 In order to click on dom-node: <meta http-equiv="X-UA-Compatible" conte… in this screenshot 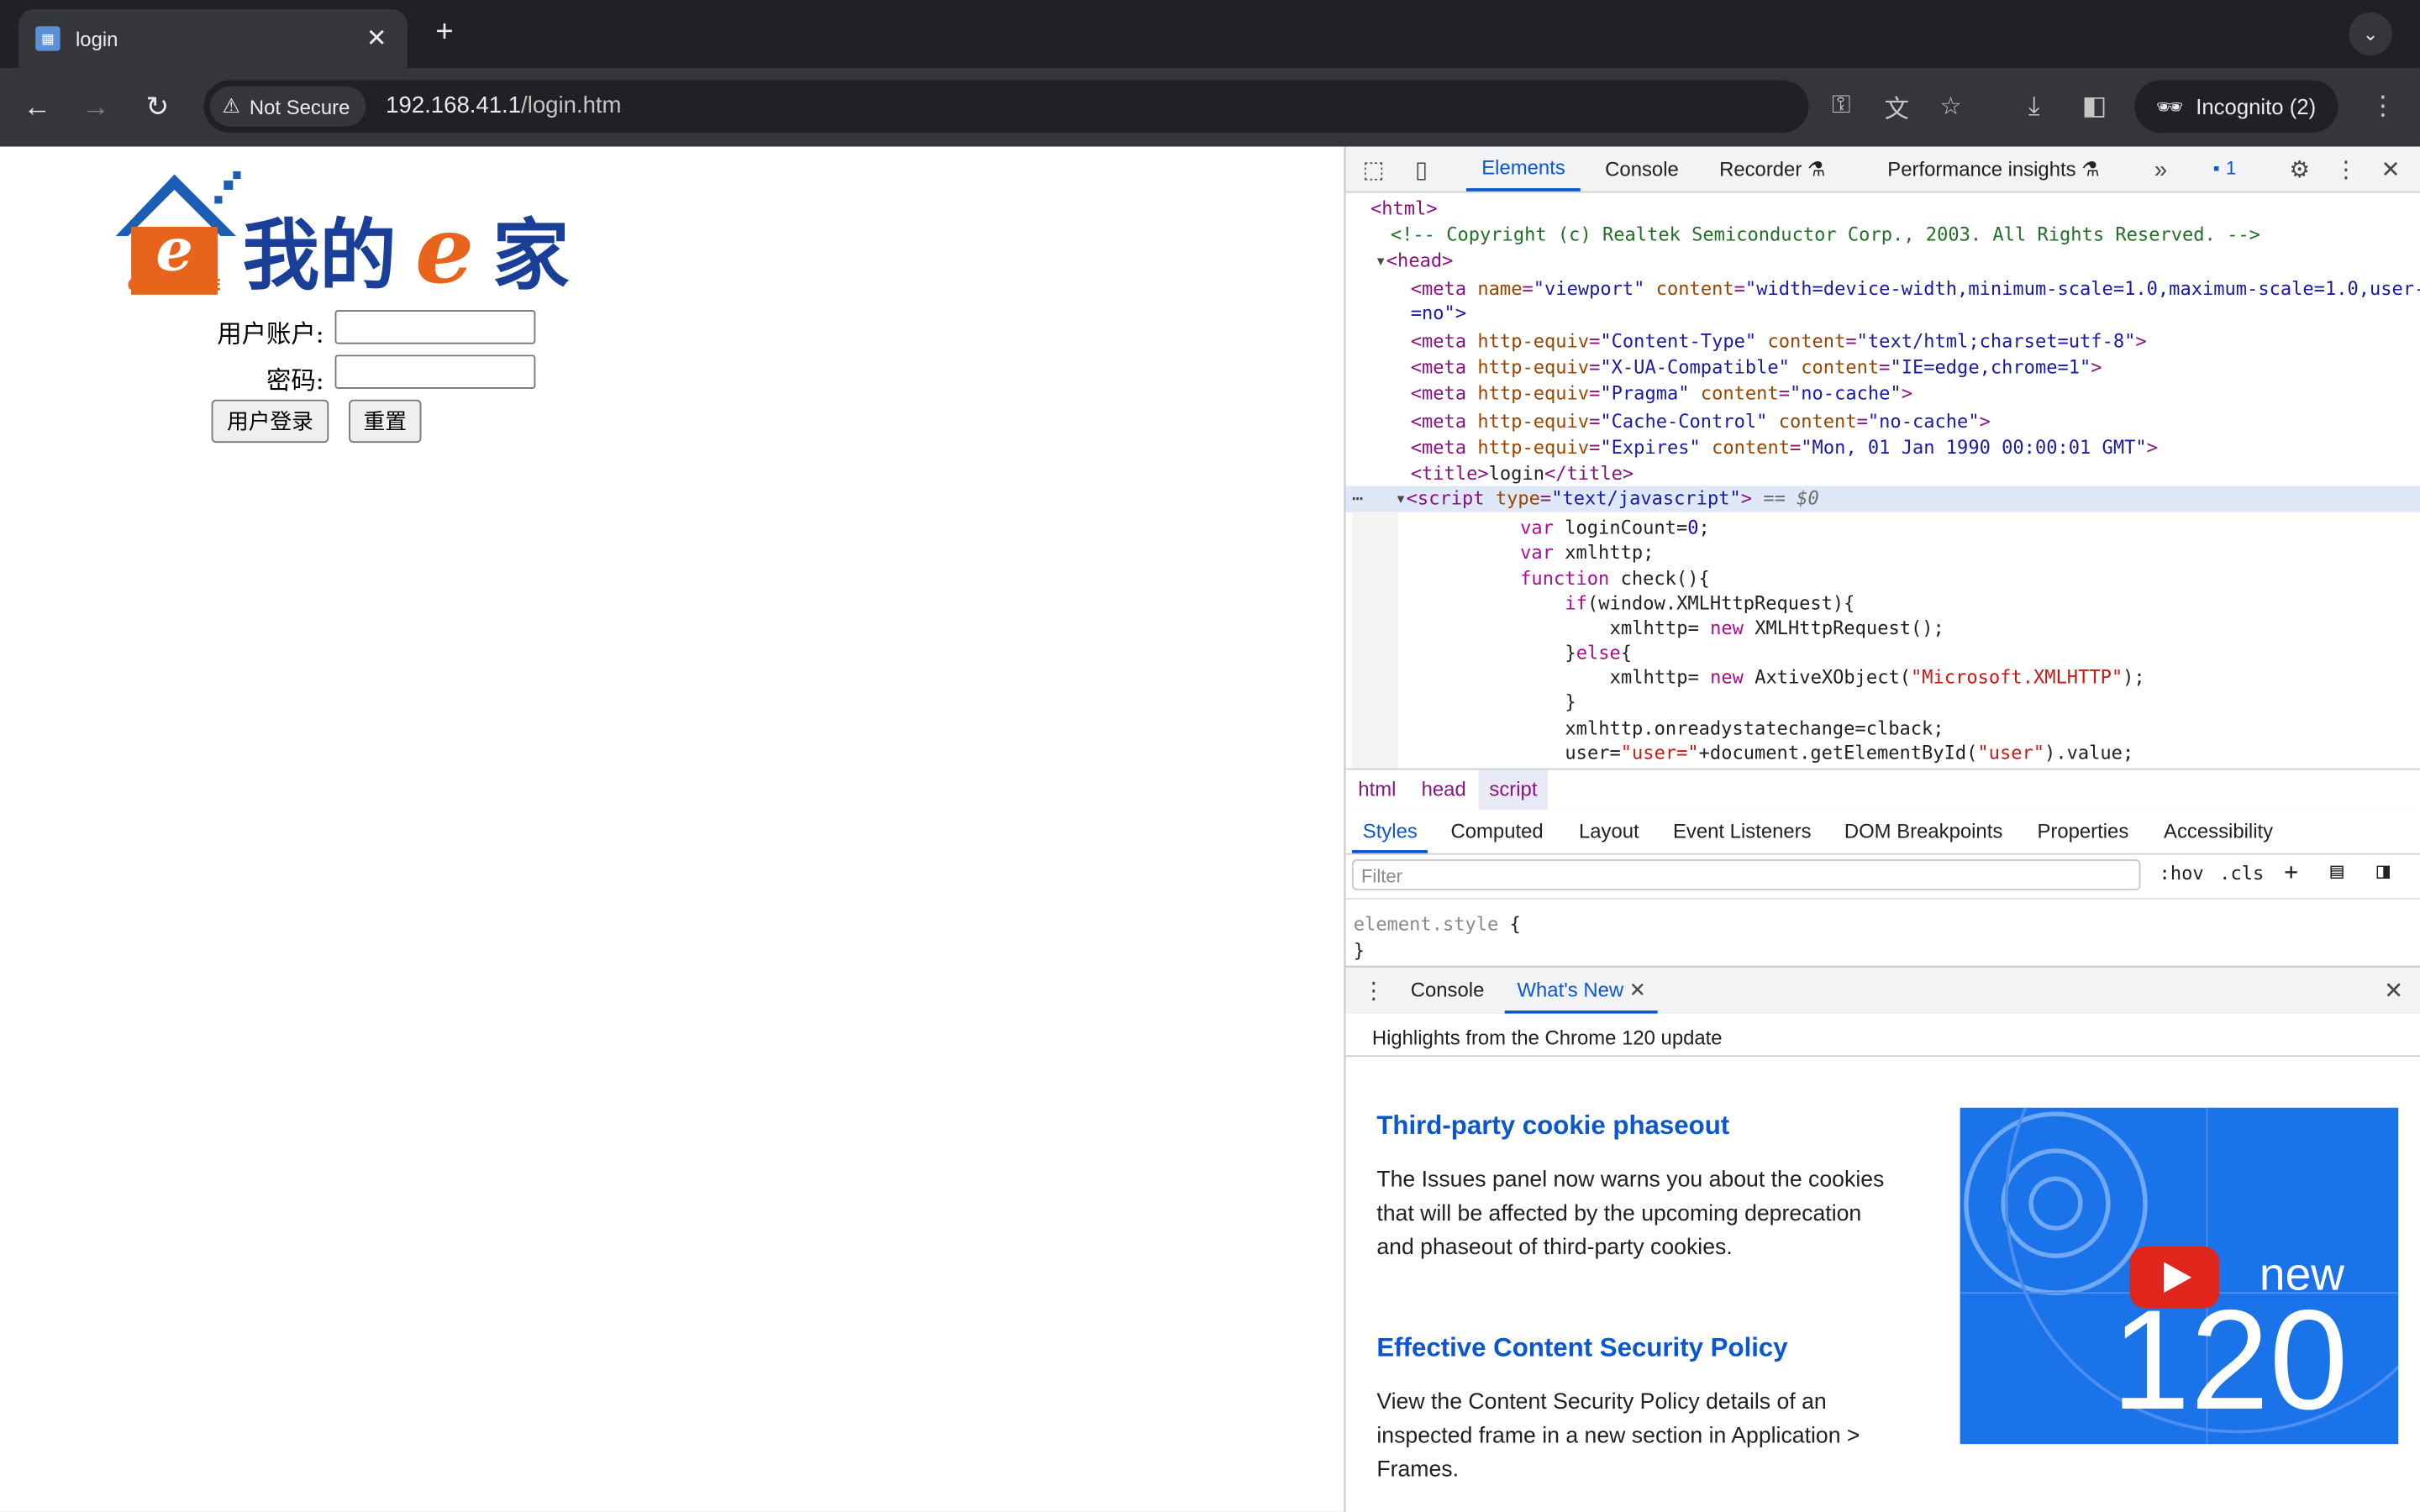, I will do `click(1756, 367)`.